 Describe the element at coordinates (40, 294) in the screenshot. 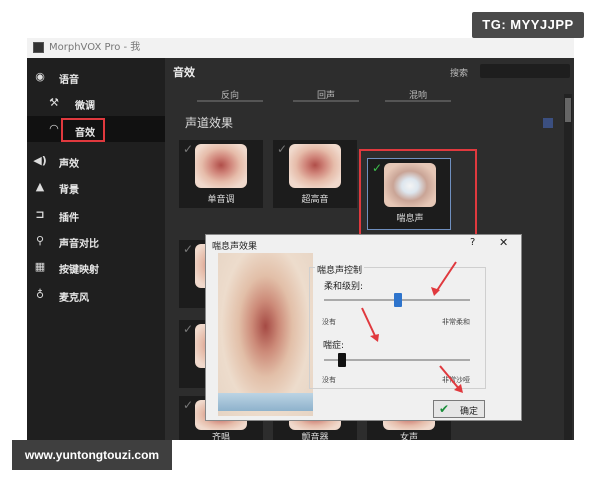

I see `microphone-icon: ♁` at that location.